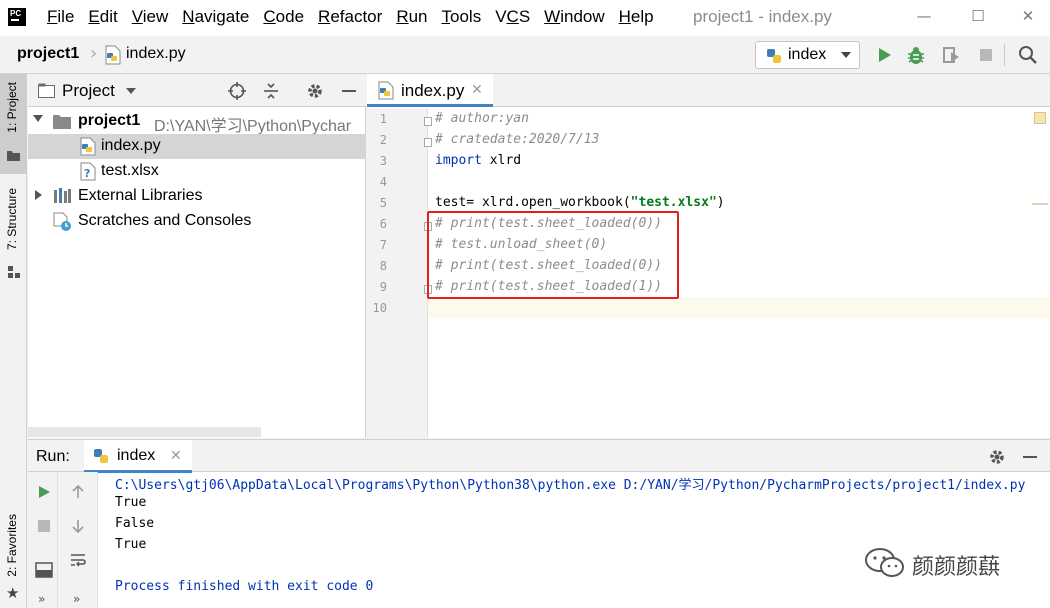 Image resolution: width=1050 pixels, height=608 pixels. I want to click on menu-run: Run, so click(411, 17).